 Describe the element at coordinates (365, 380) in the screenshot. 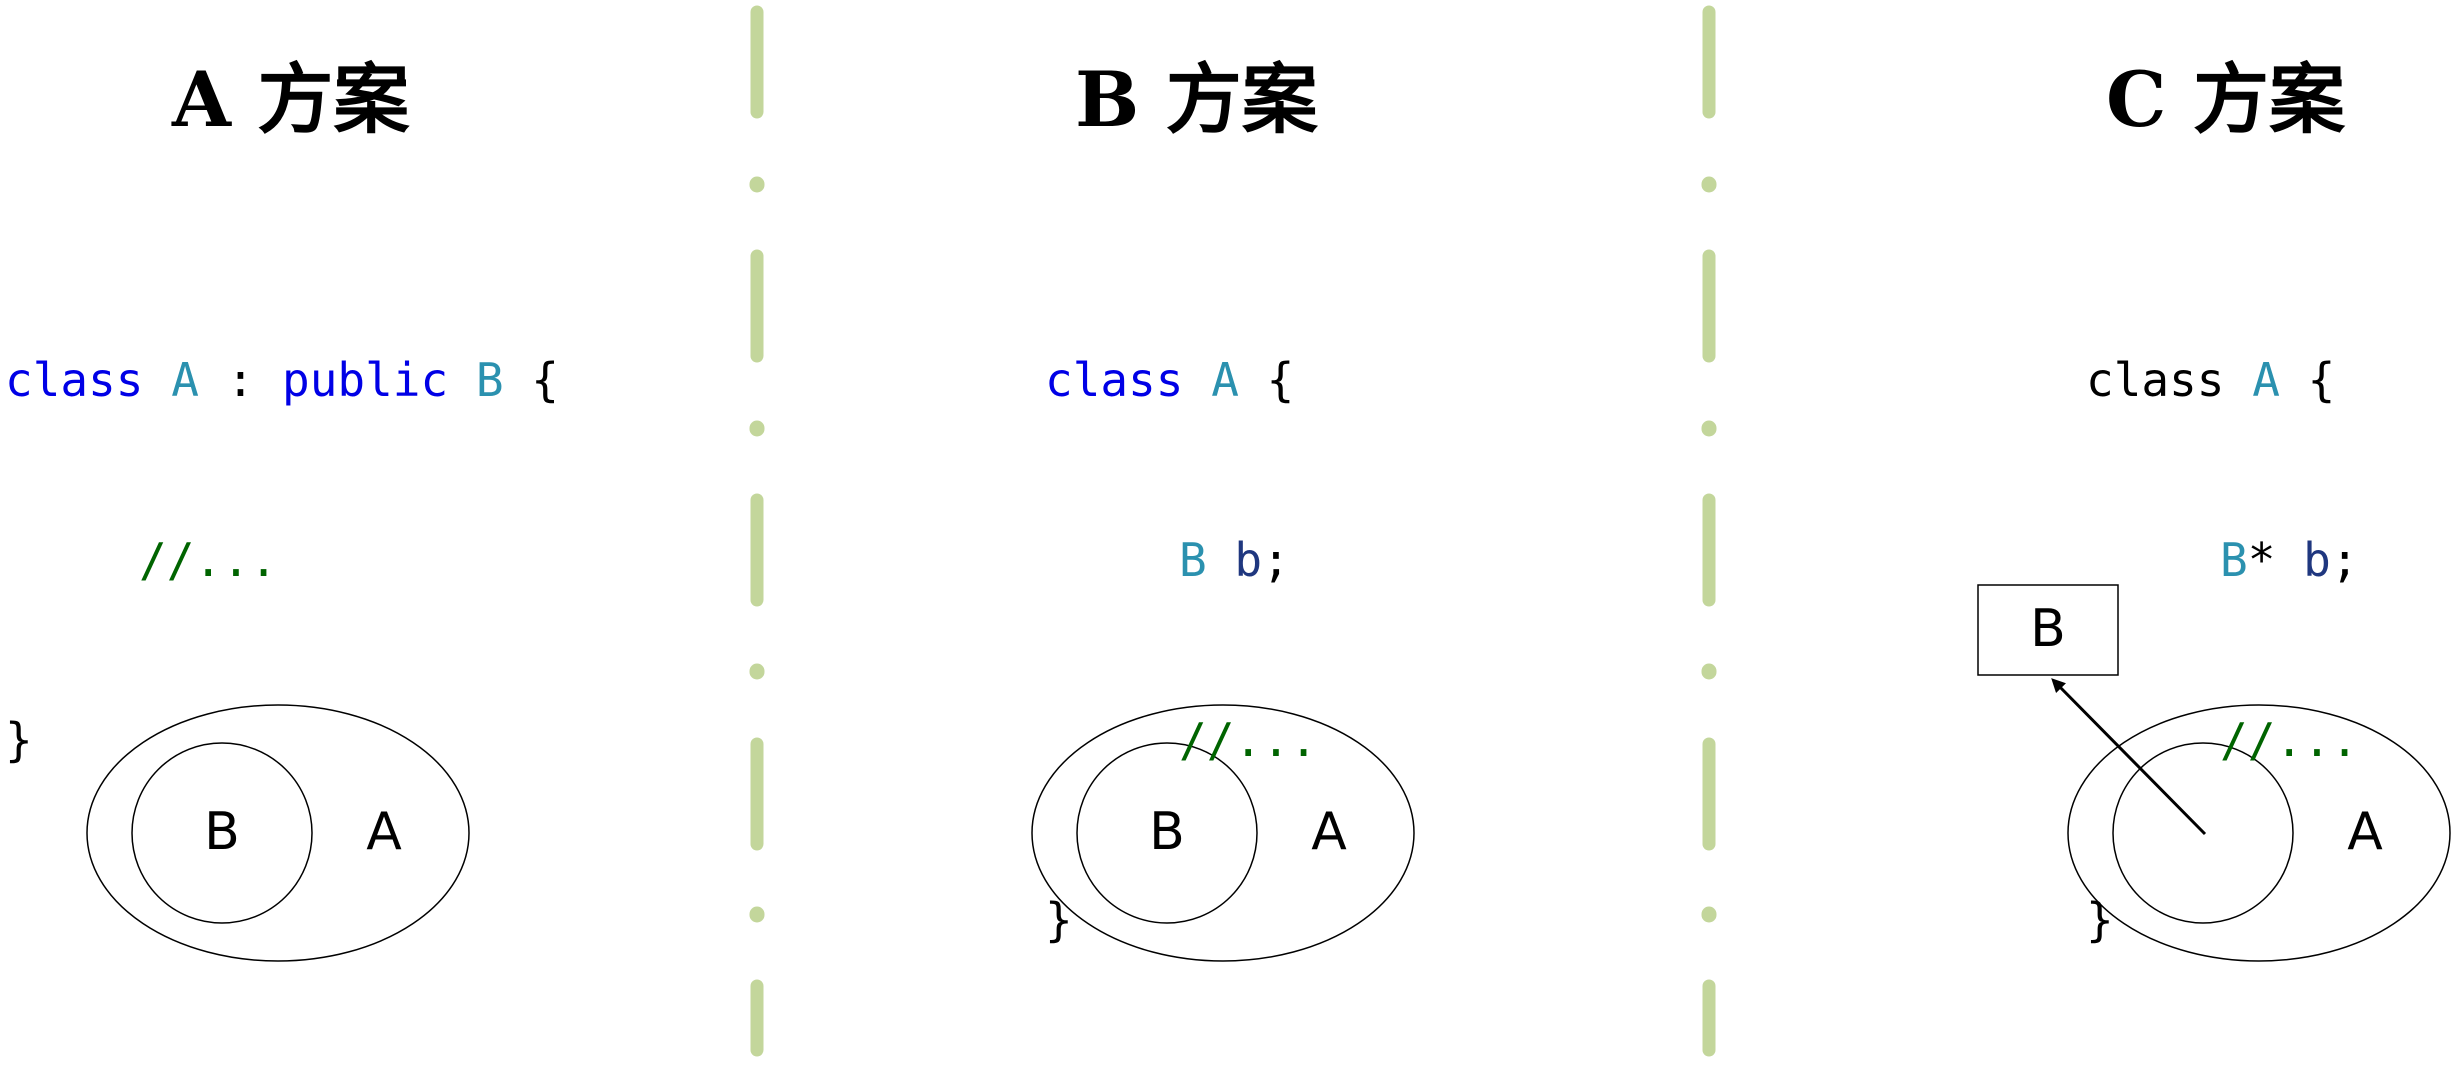

I see `code-keyword: public` at that location.